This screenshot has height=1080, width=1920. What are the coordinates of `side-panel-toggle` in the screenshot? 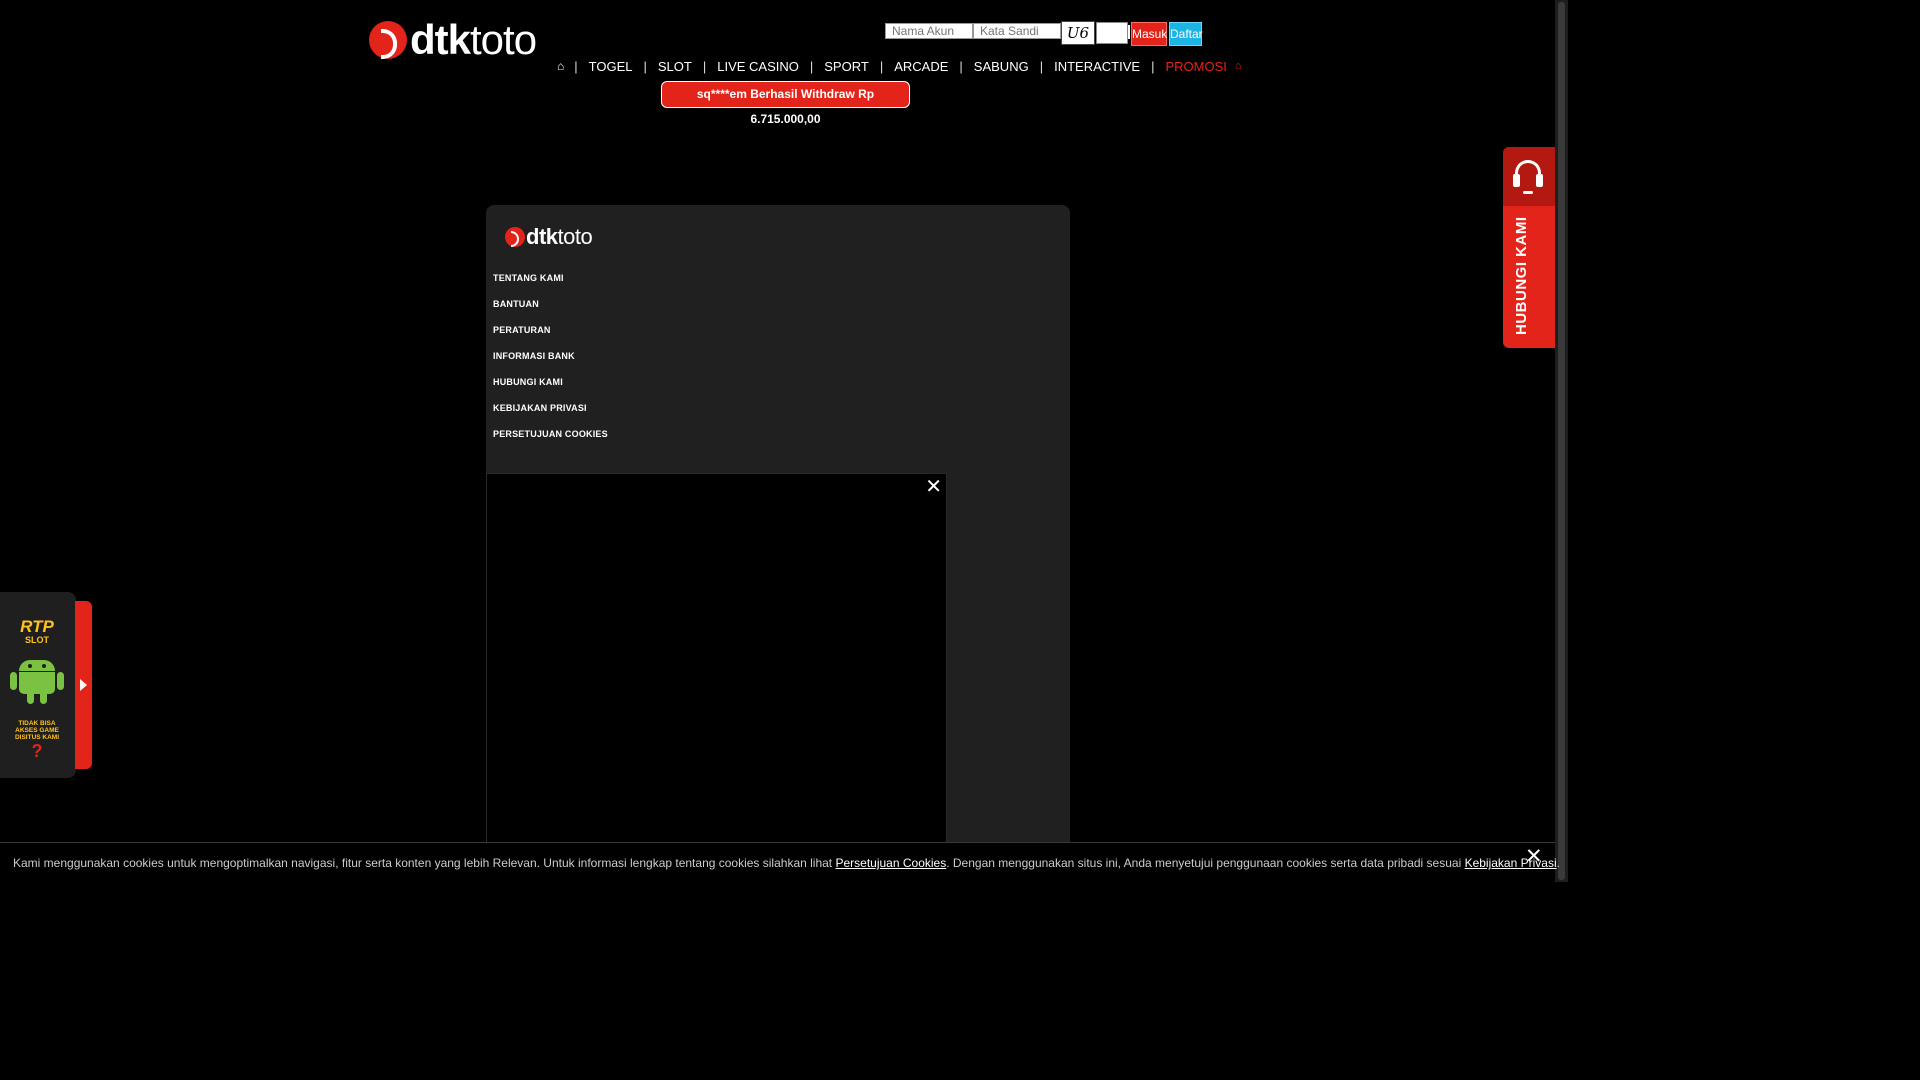 It's located at (83, 685).